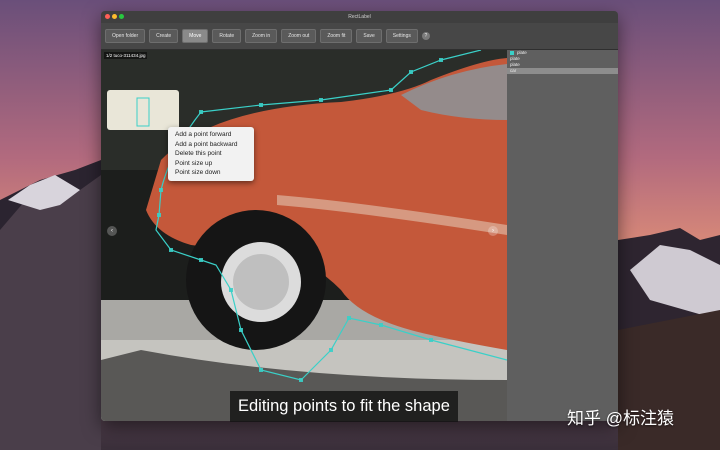 The width and height of the screenshot is (720, 450). Describe the element at coordinates (143, 110) in the screenshot. I see `license-plate` at that location.